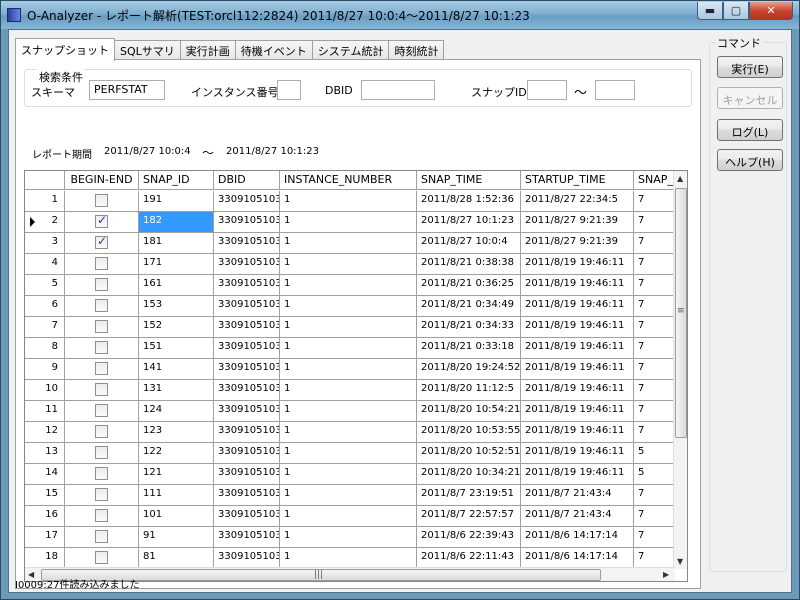 The image size is (800, 600). I want to click on scroll-up-icon: ▲, so click(680, 178).